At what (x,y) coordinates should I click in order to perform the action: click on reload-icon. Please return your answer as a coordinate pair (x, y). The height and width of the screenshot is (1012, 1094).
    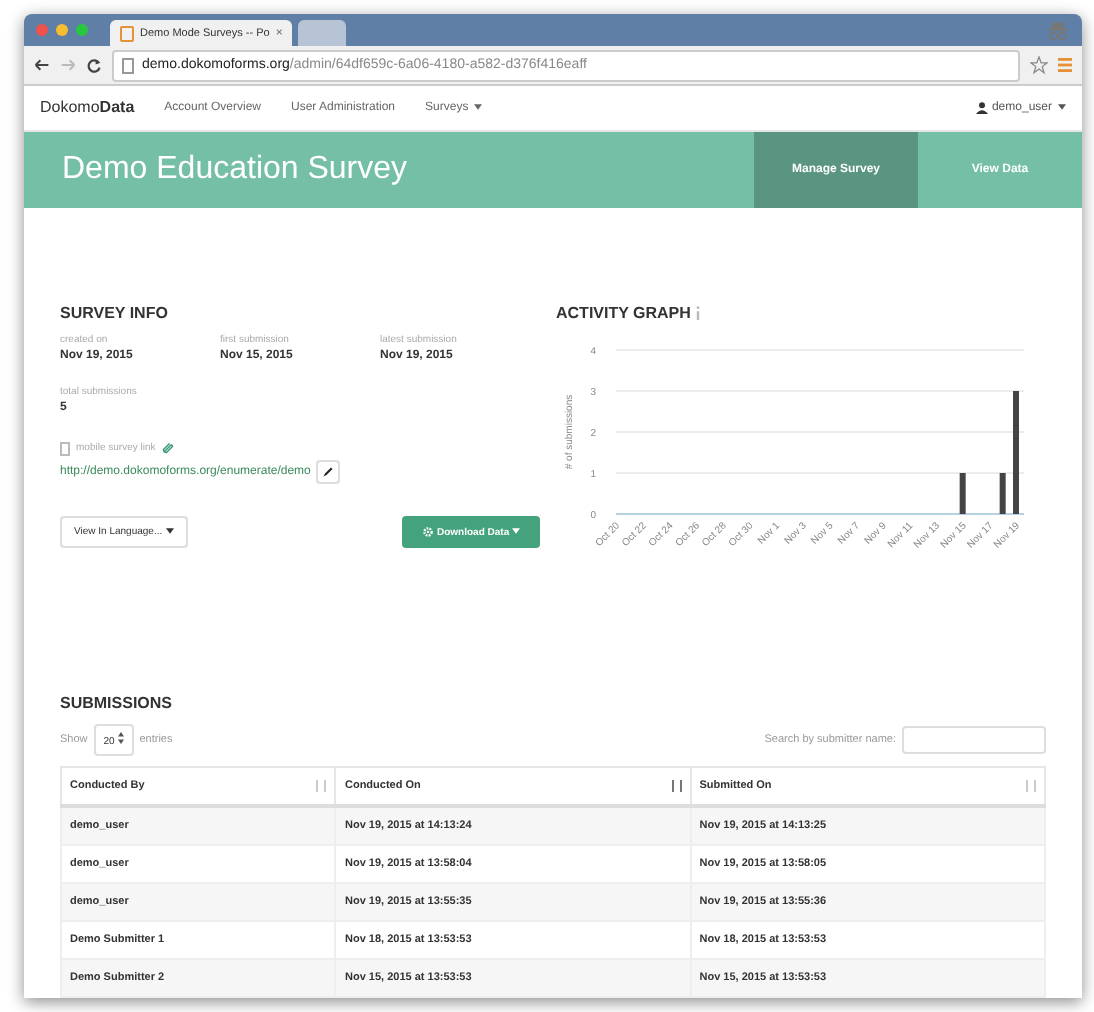
    Looking at the image, I should click on (94, 65).